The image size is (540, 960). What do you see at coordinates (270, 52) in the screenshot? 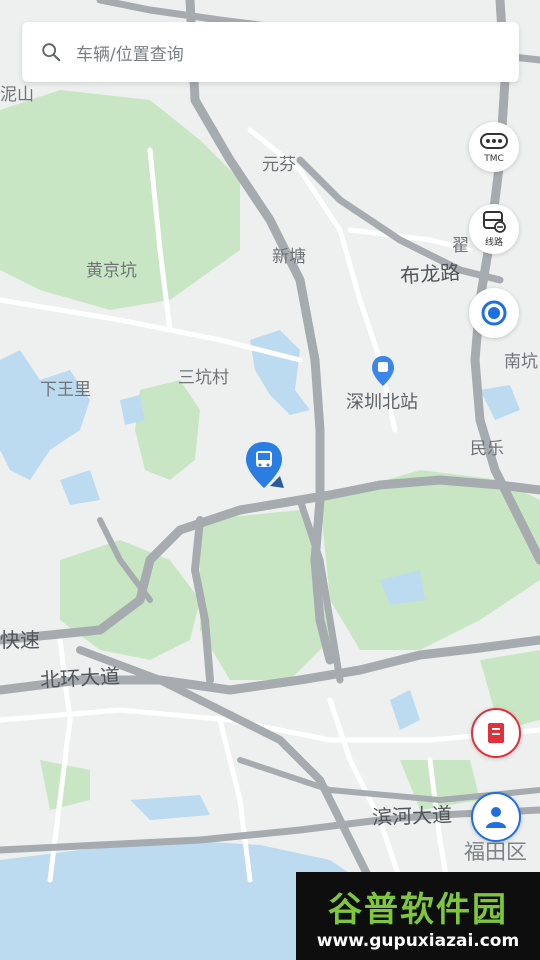
I see `search-input: 车辆/位置查询` at bounding box center [270, 52].